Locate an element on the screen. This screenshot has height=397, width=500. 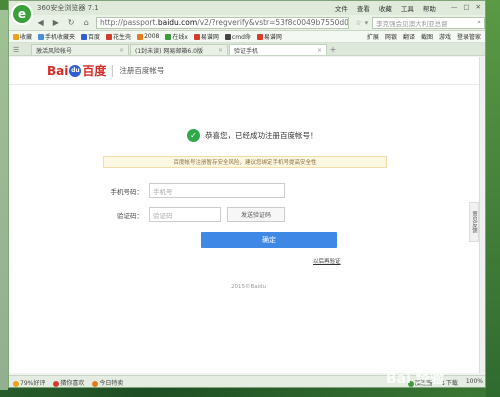
paw-icon: du is located at coordinates (75, 70).